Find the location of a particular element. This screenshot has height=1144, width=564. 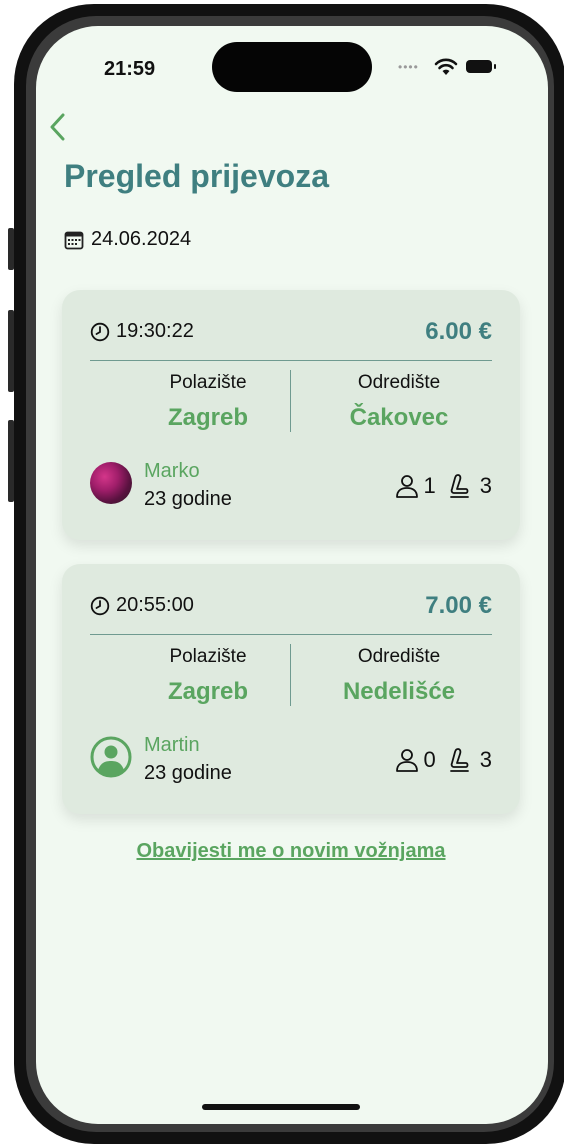

ride-price: 6.00 € is located at coordinates (458, 331).